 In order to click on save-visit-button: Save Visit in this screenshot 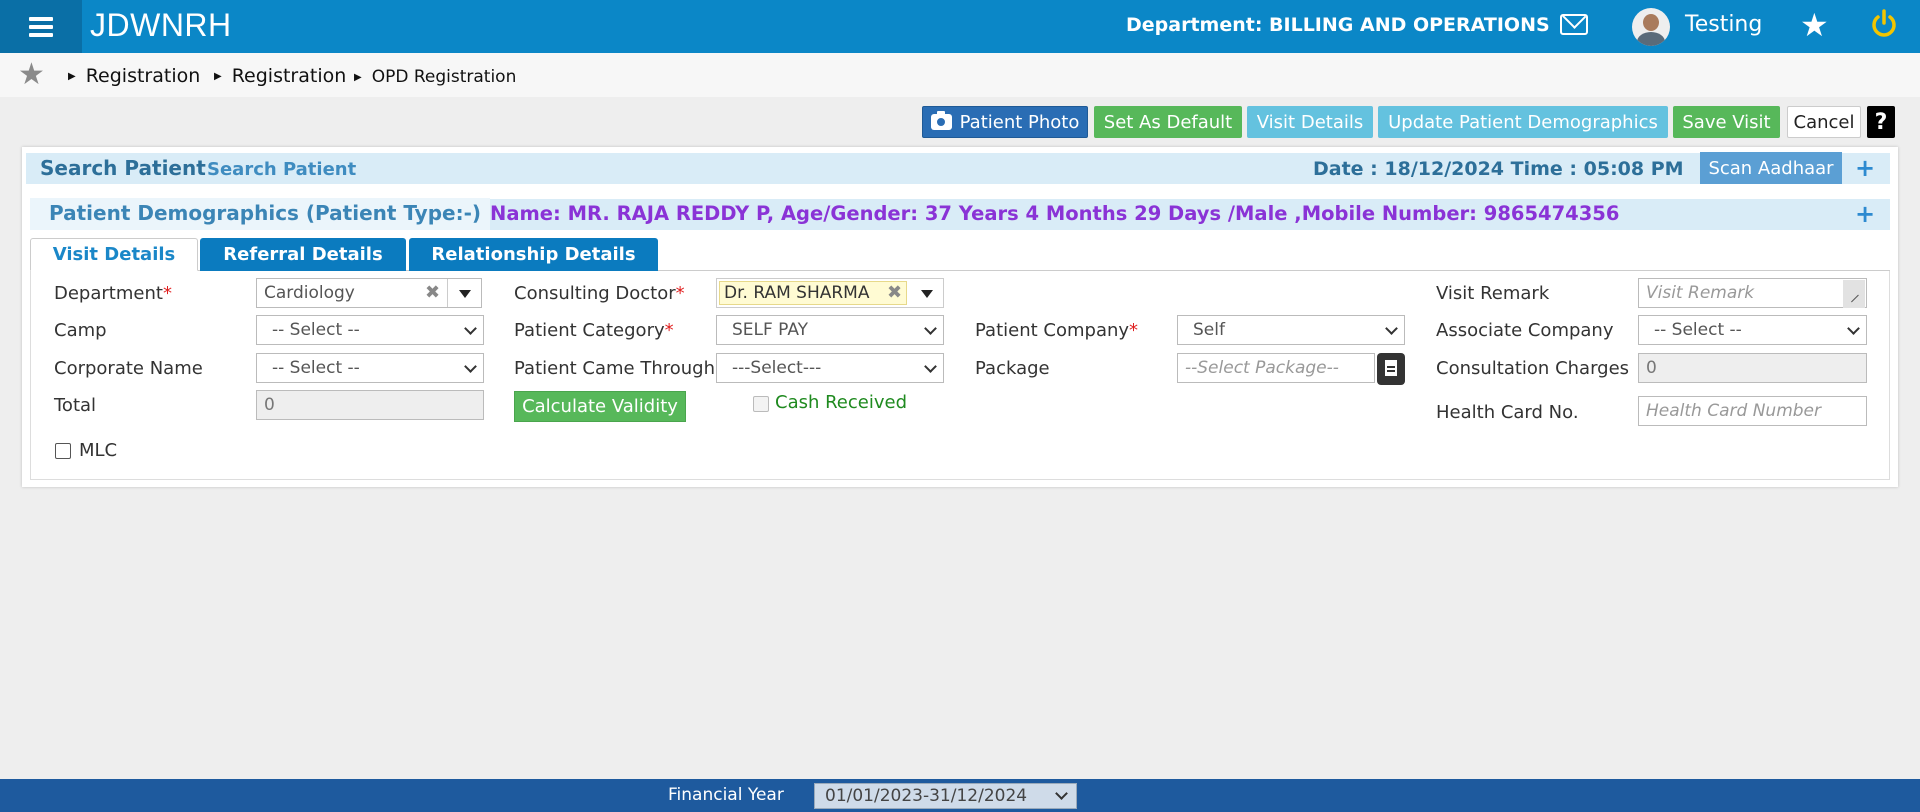, I will do `click(1726, 122)`.